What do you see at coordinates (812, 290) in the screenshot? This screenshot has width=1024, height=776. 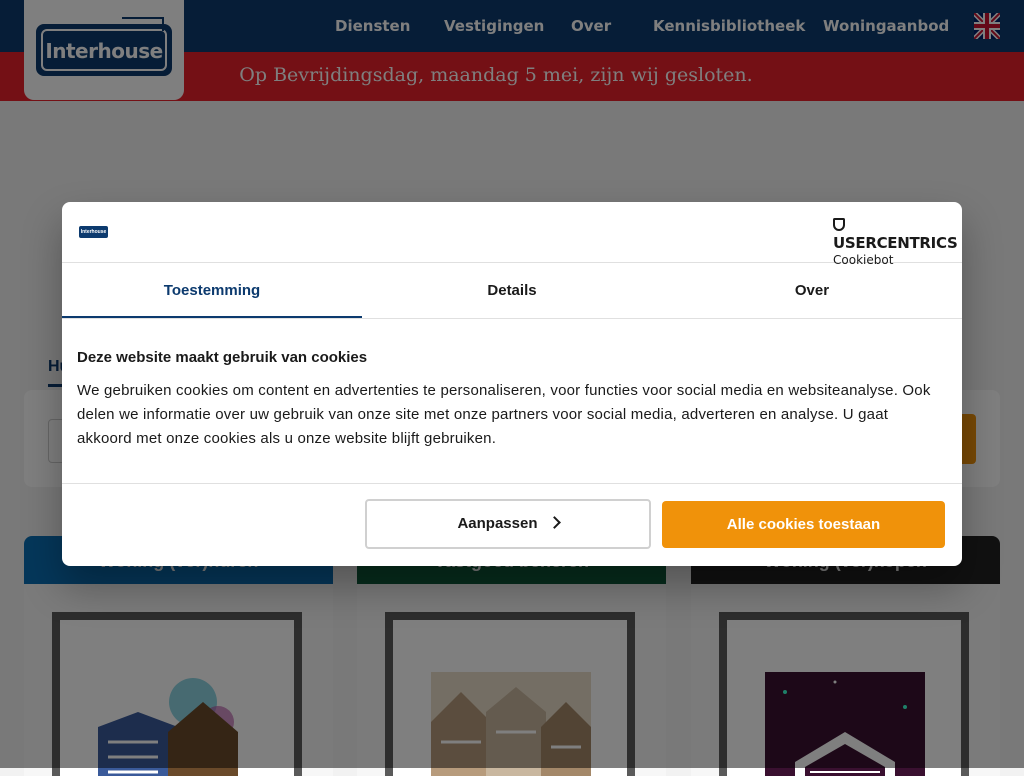 I see `tab-over: Over` at bounding box center [812, 290].